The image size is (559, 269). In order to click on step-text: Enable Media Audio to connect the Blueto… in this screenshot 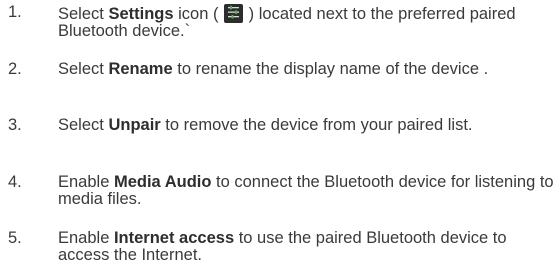, I will do `click(307, 191)`.